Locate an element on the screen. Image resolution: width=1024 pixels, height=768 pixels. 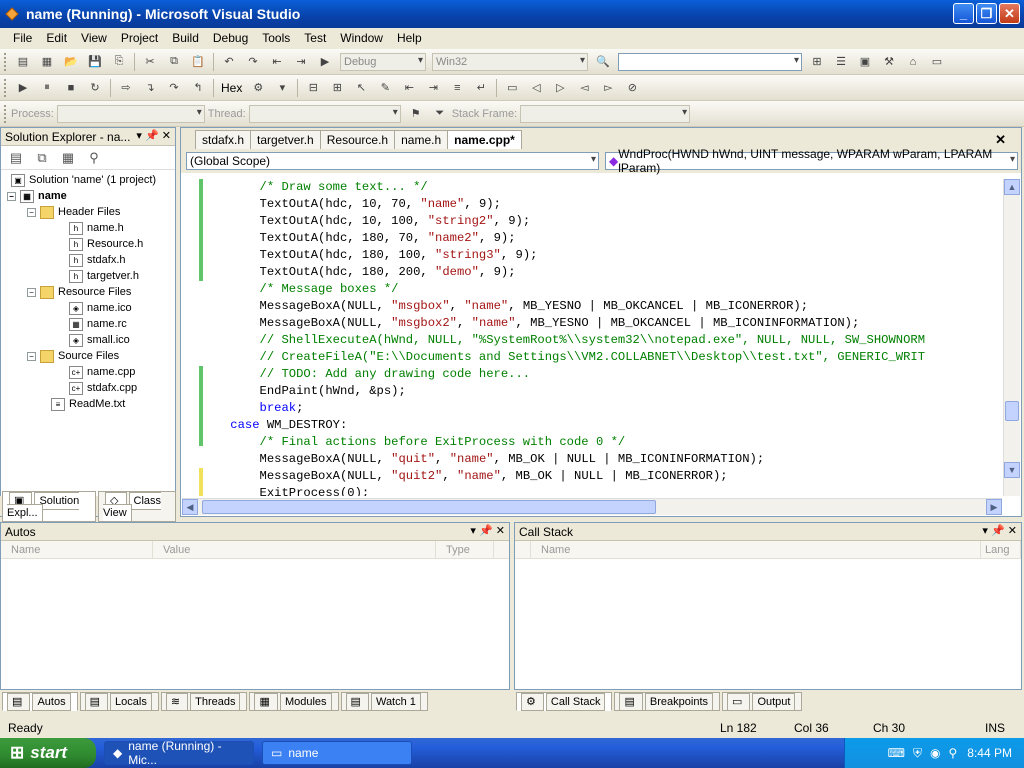
scroll-up-icon: ▲ is located at coordinates (1012, 187).